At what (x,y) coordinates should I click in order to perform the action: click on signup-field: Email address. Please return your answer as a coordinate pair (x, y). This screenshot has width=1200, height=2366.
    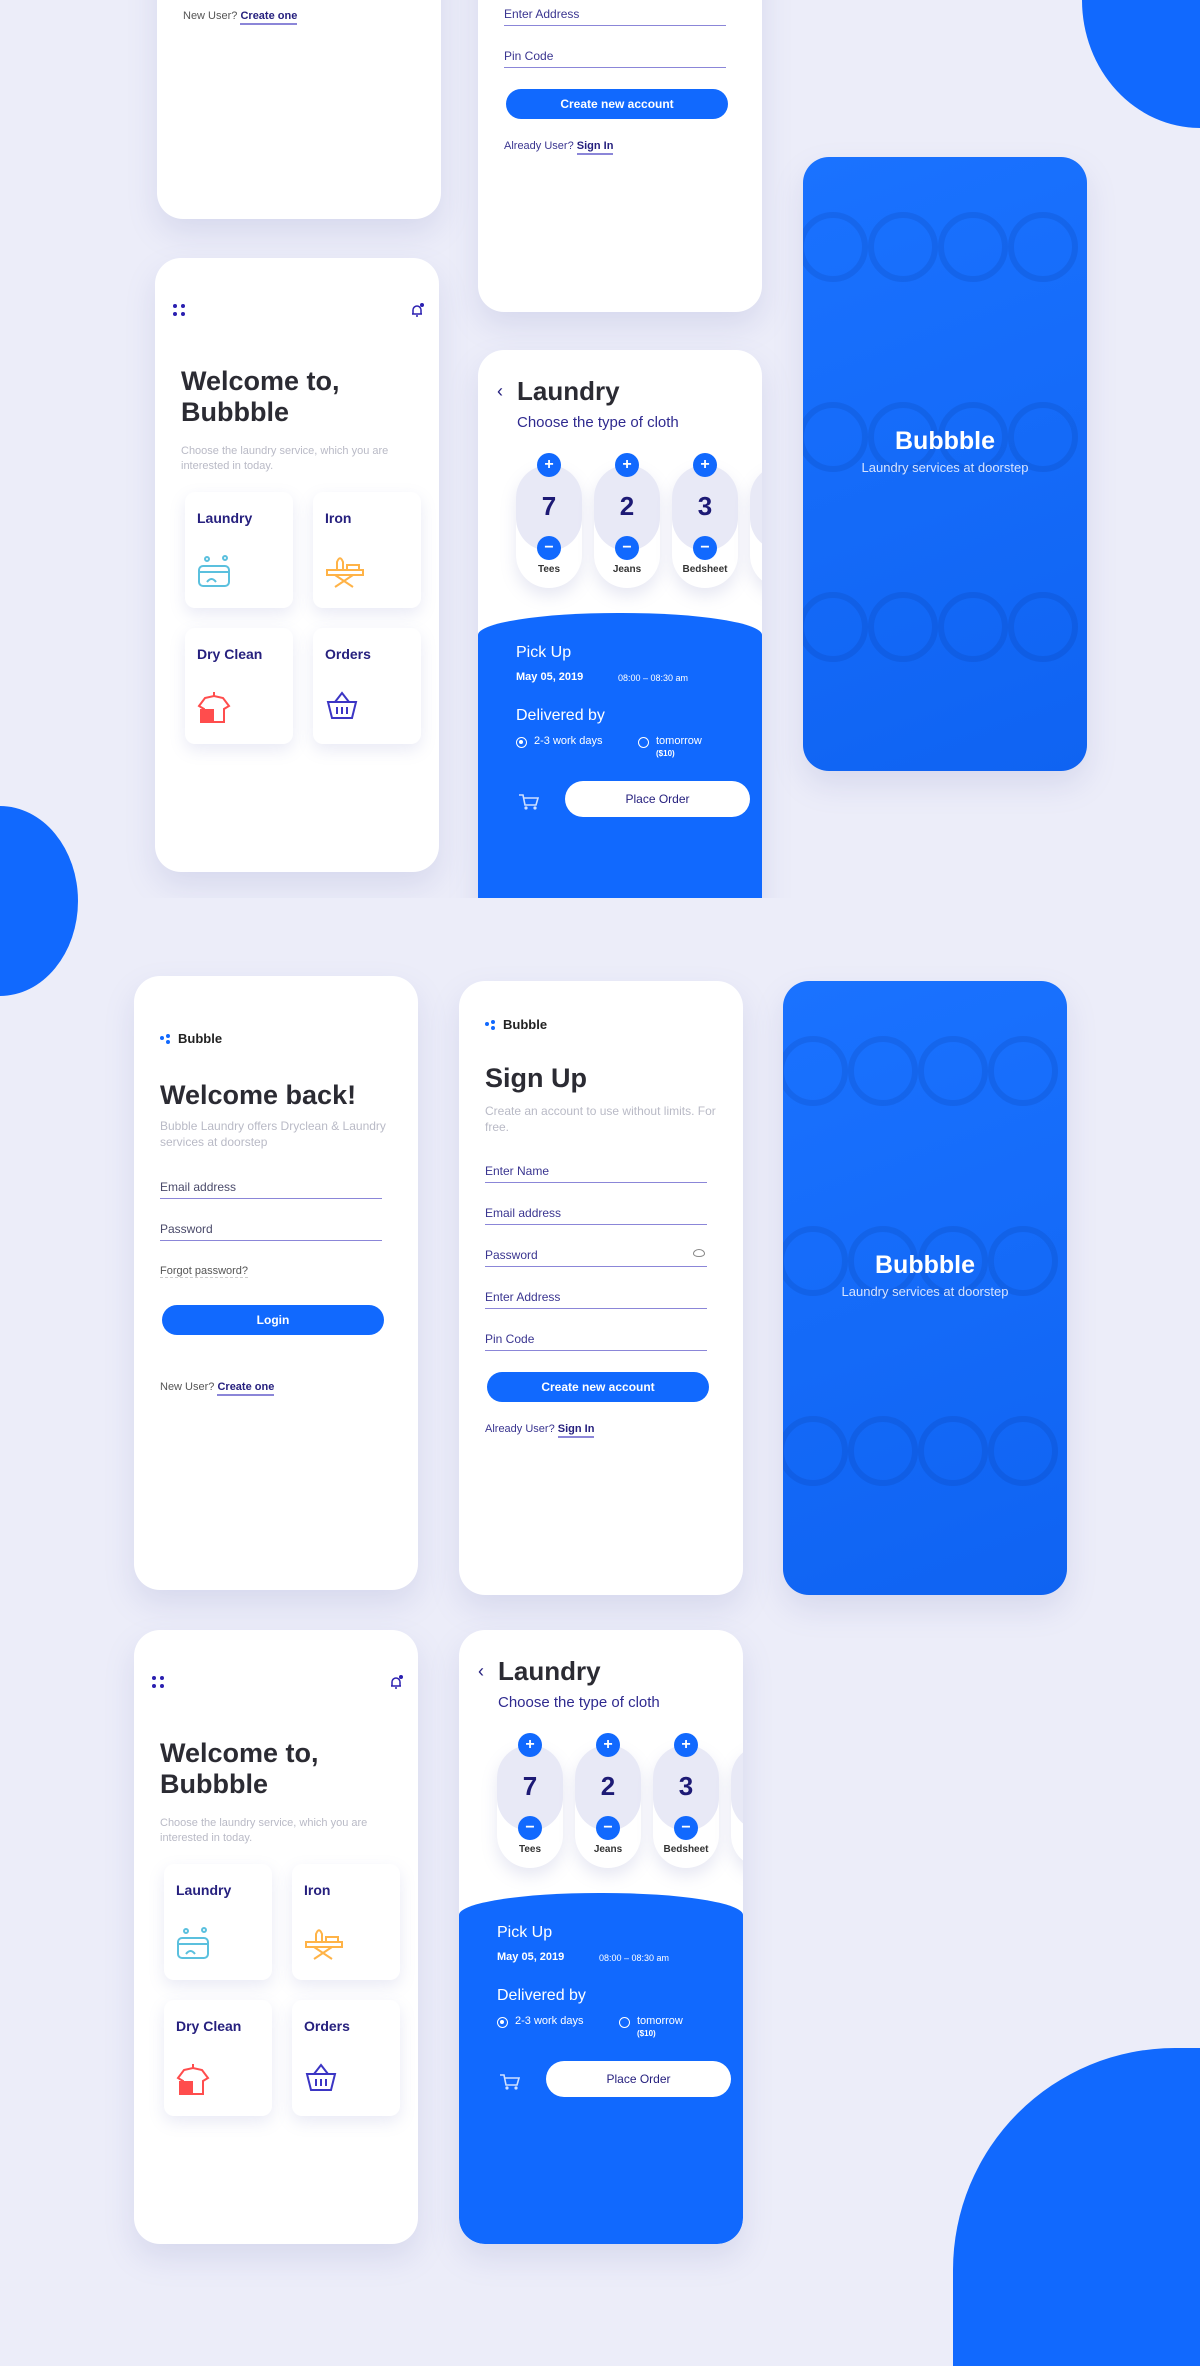
    Looking at the image, I should click on (596, 1215).